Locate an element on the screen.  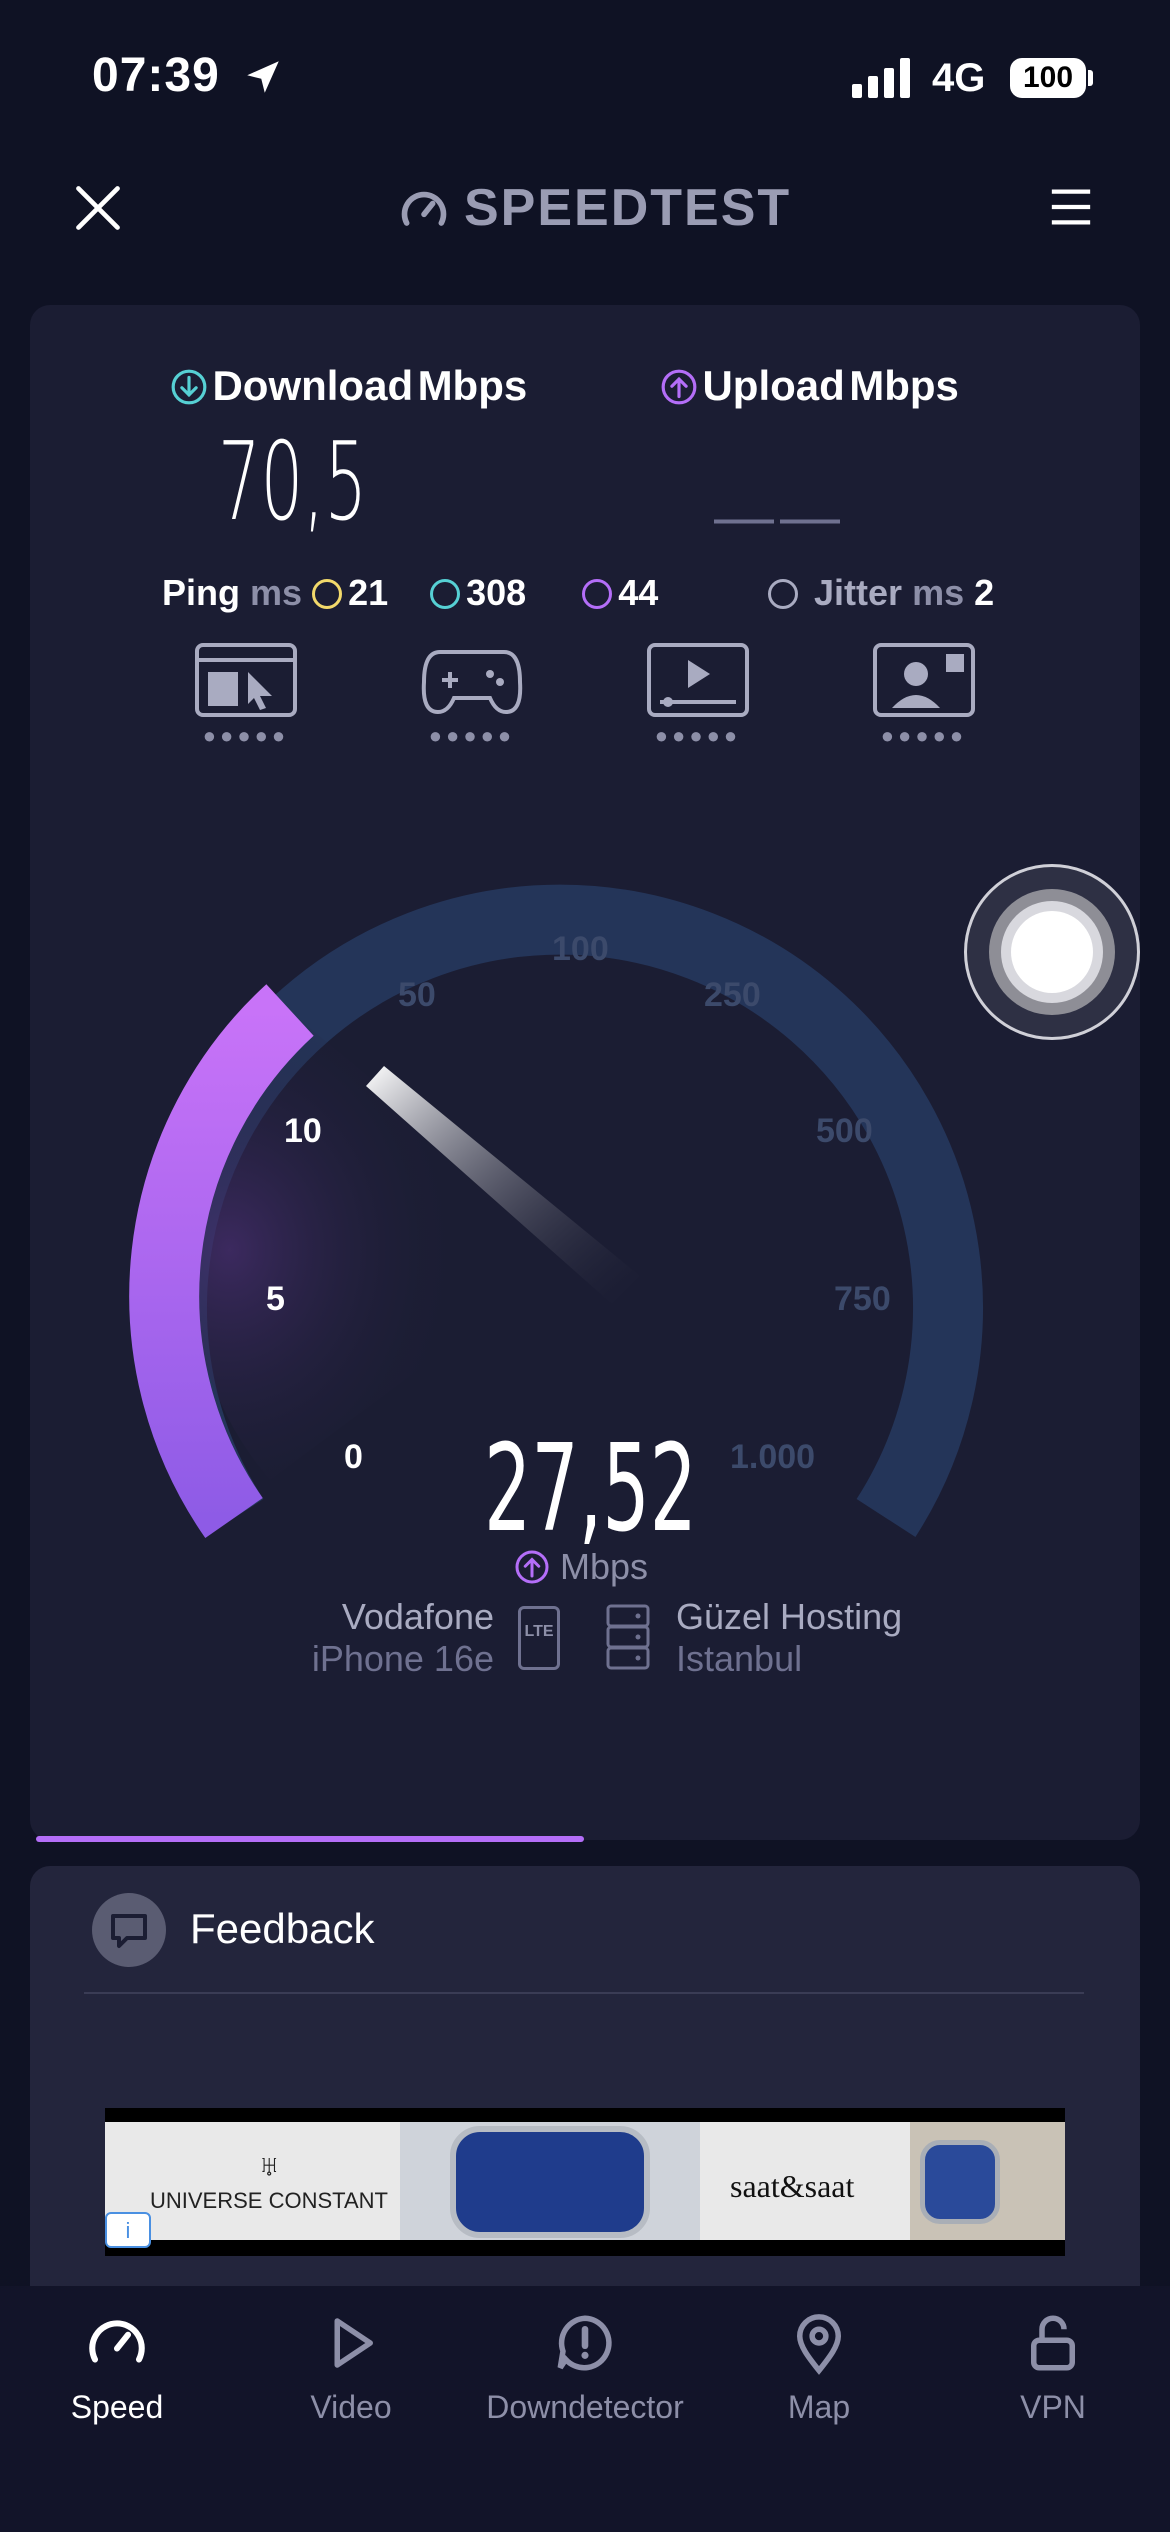
network-badge: LTE is located at coordinates (539, 1631).